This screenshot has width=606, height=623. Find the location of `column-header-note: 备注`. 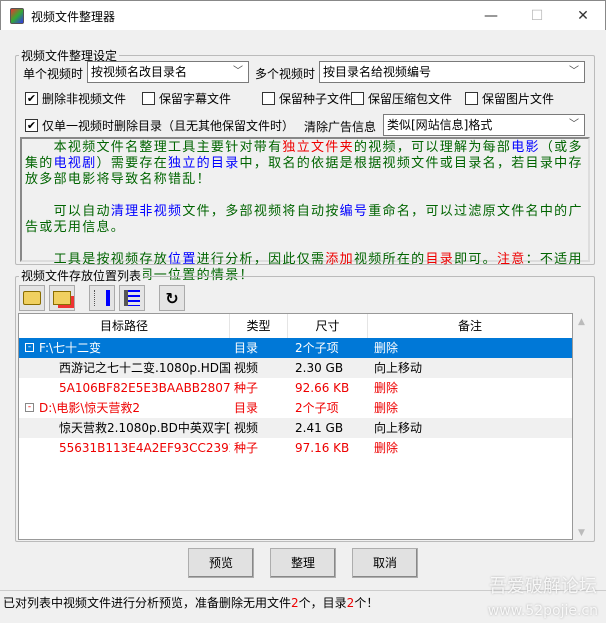

column-header-note: 备注 is located at coordinates (470, 326).